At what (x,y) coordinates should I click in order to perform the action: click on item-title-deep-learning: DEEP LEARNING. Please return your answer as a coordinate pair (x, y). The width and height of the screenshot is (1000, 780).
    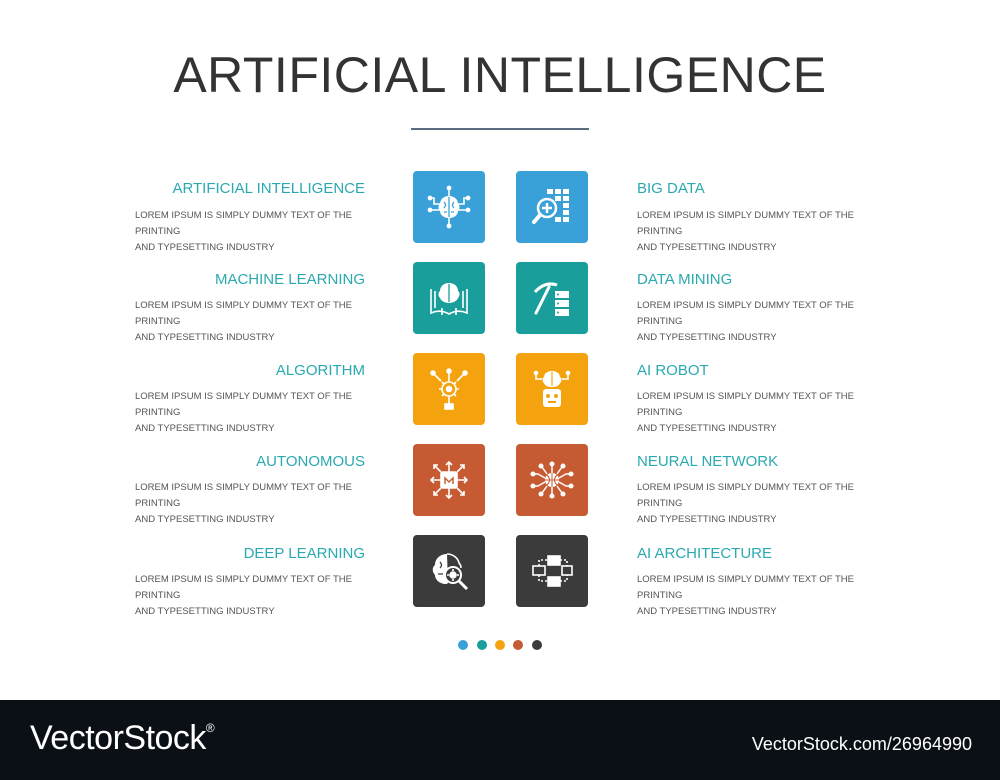
    Looking at the image, I should click on (304, 553).